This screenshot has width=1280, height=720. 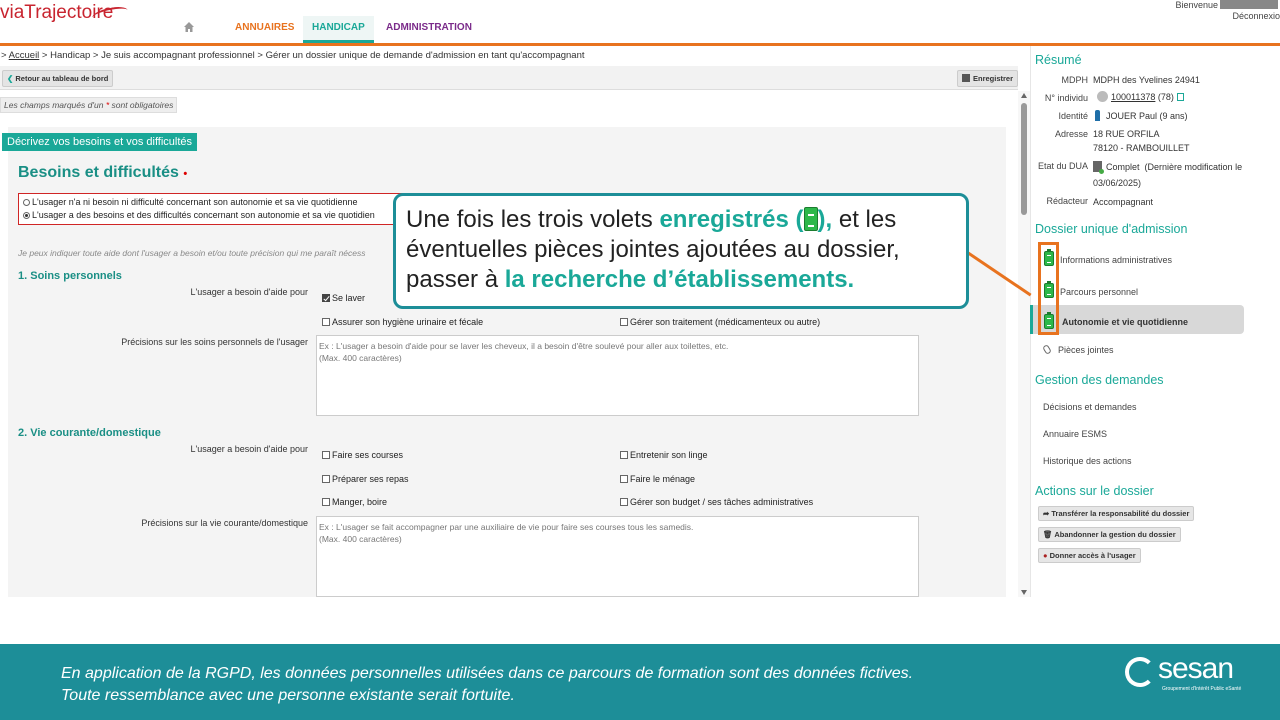 I want to click on etat-value: Complet (Dernière modification le, so click(x=1168, y=167).